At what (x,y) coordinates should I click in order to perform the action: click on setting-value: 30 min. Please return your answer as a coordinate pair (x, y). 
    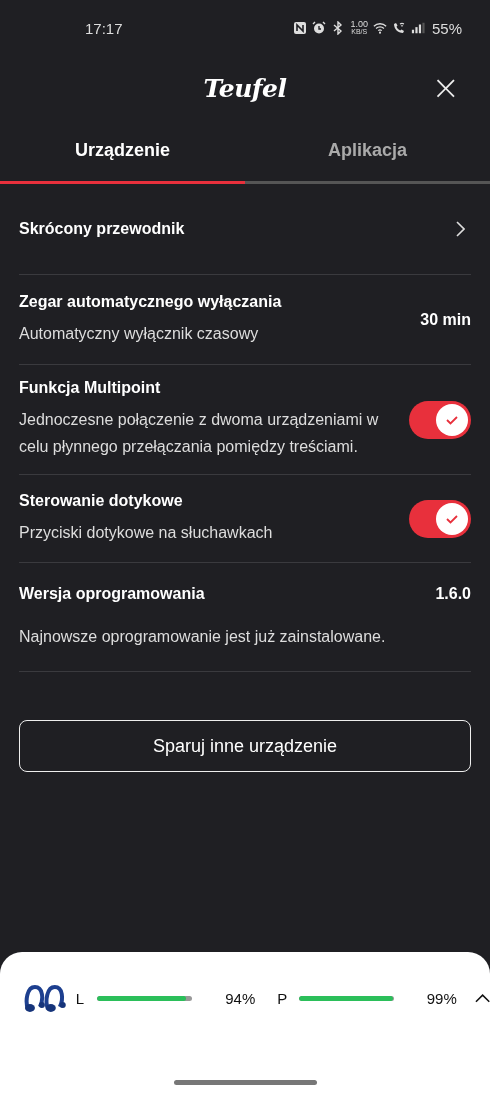
    Looking at the image, I should click on (445, 319).